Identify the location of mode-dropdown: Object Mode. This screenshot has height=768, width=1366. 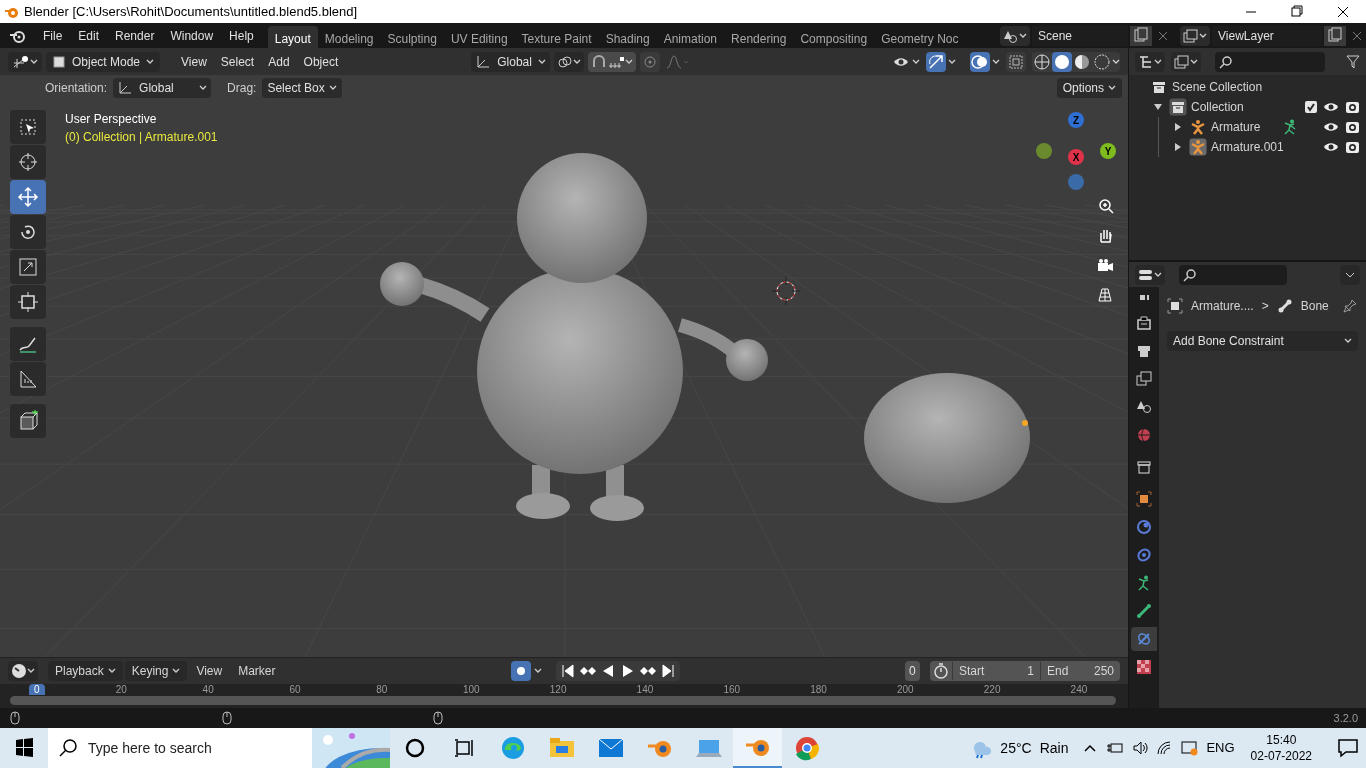
(103, 61).